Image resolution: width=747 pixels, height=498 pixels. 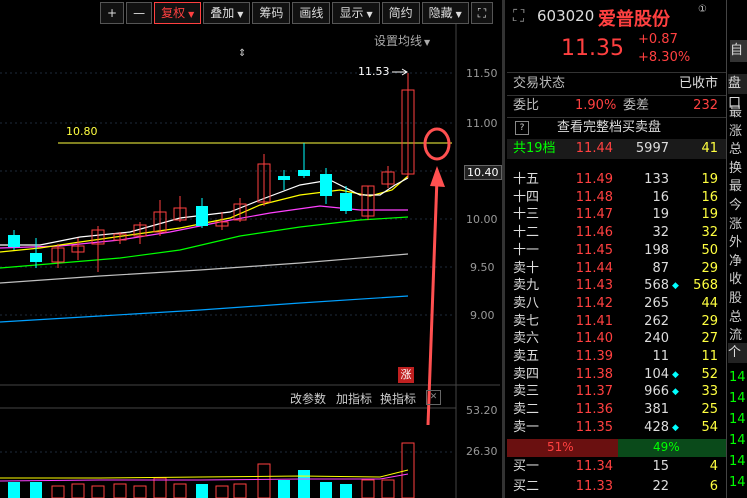 I want to click on tab-pankou: 盘口, so click(x=737, y=92).